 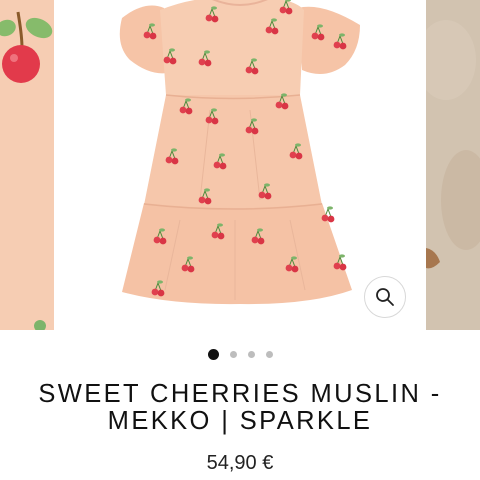 I want to click on next-slide-preview, so click(x=453, y=165).